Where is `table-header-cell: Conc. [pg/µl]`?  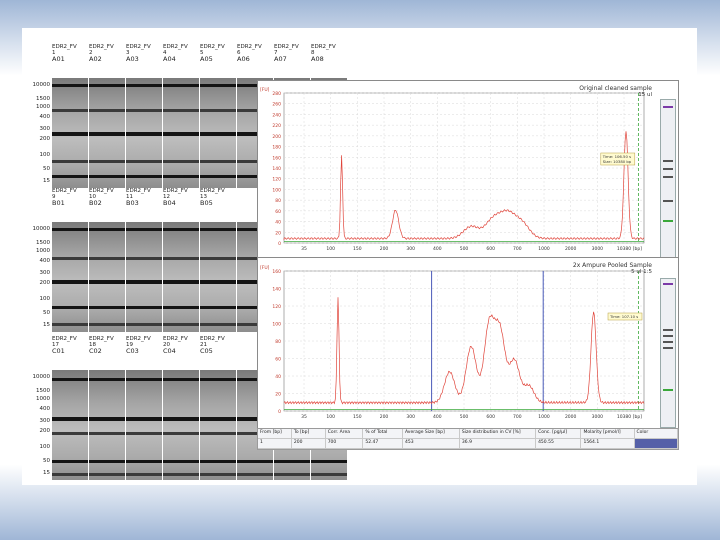
table-header-cell: Conc. [pg/µl] is located at coordinates (559, 433).